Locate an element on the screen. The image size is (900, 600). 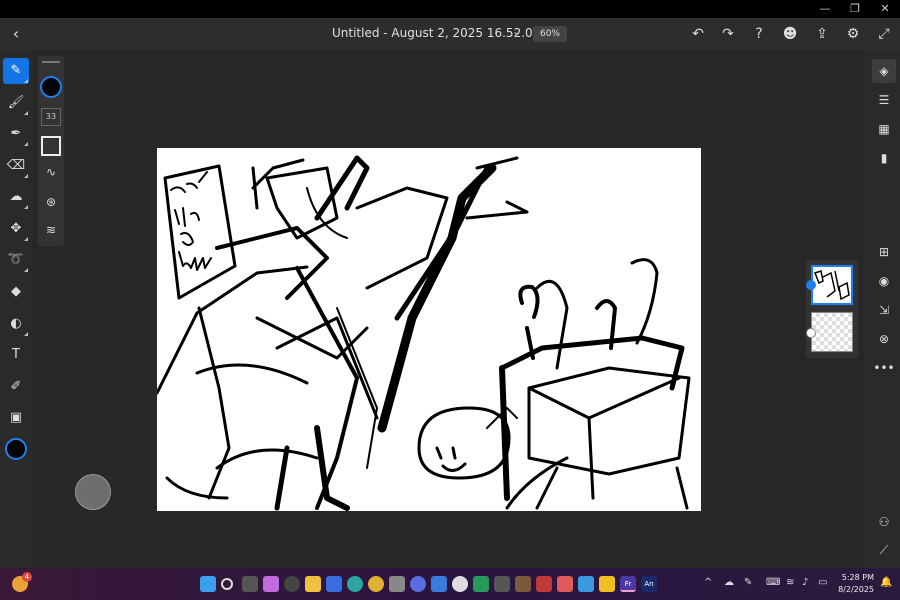
redo-button: ↷ is located at coordinates (728, 34).